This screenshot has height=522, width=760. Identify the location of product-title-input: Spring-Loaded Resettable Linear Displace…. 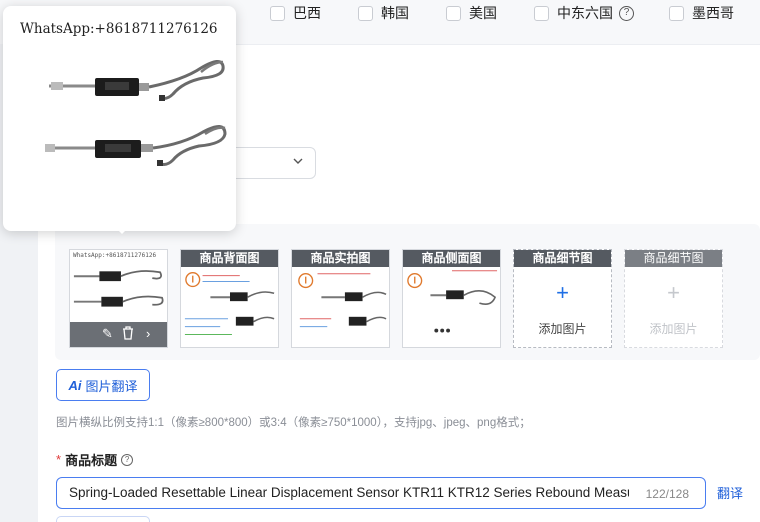
(381, 493).